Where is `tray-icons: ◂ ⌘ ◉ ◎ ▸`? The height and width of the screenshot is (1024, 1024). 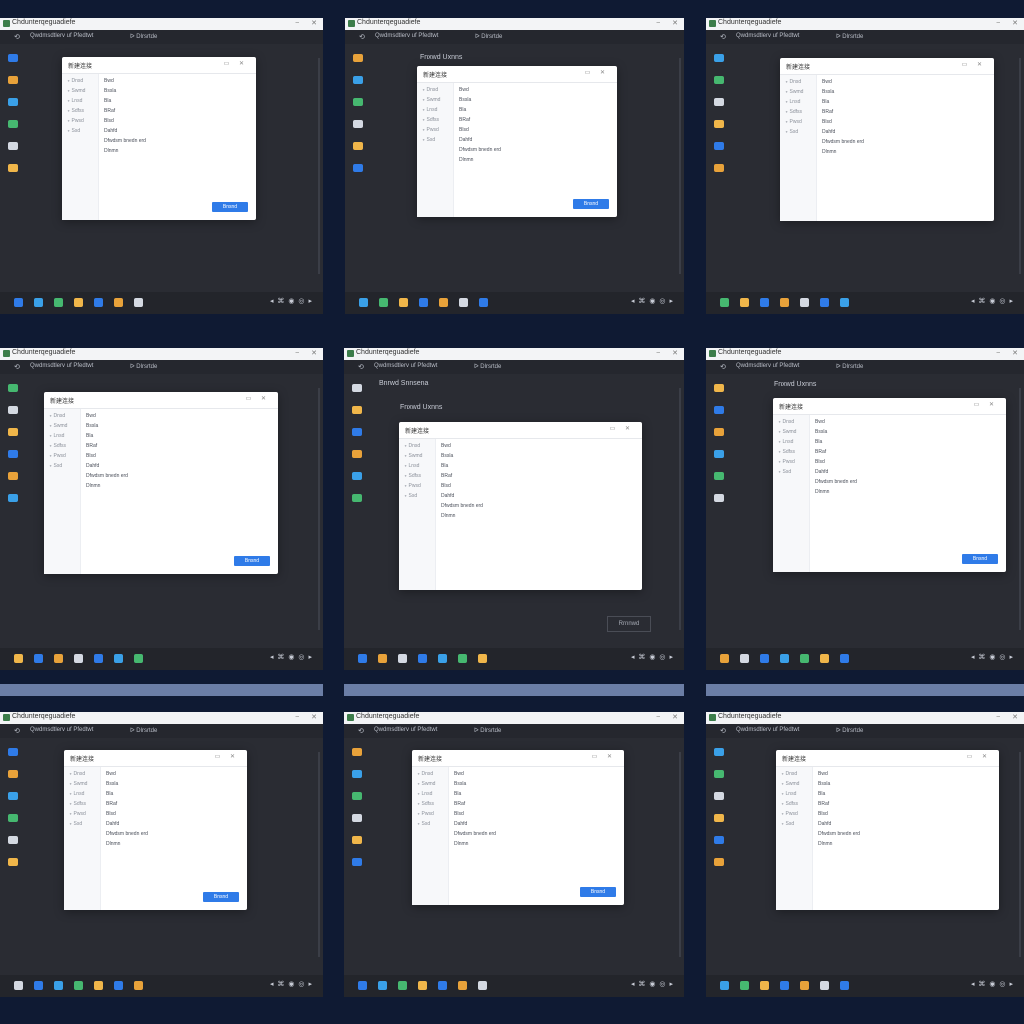 tray-icons: ◂ ⌘ ◉ ◎ ▸ is located at coordinates (992, 657).